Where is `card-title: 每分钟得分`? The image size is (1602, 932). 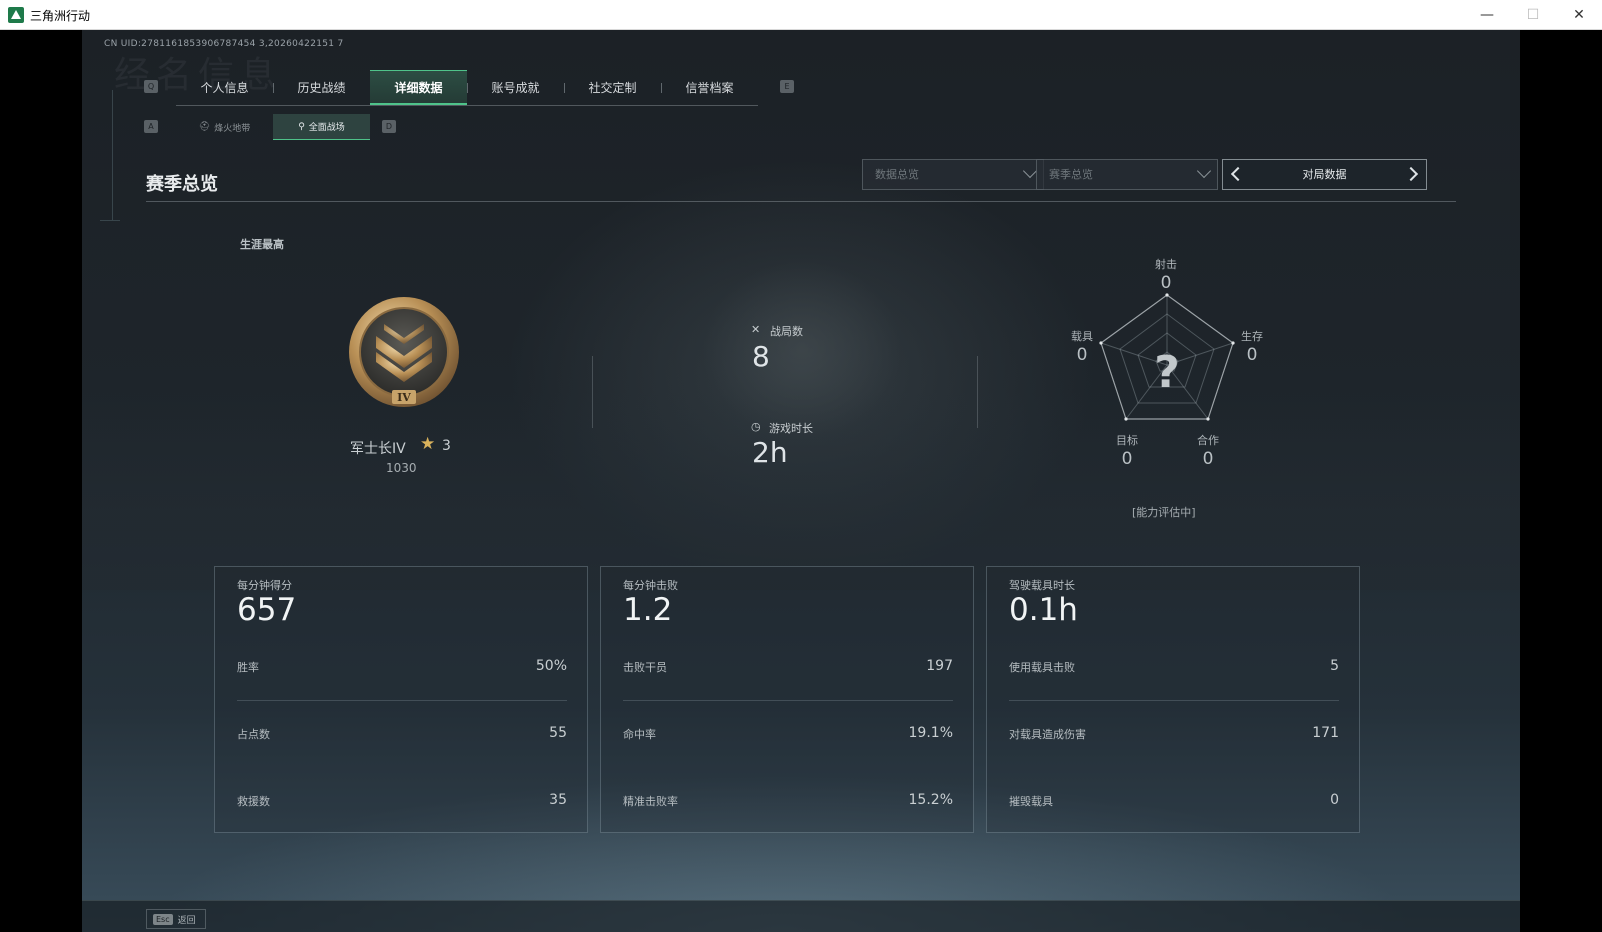
card-title: 每分钟得分 is located at coordinates (264, 585).